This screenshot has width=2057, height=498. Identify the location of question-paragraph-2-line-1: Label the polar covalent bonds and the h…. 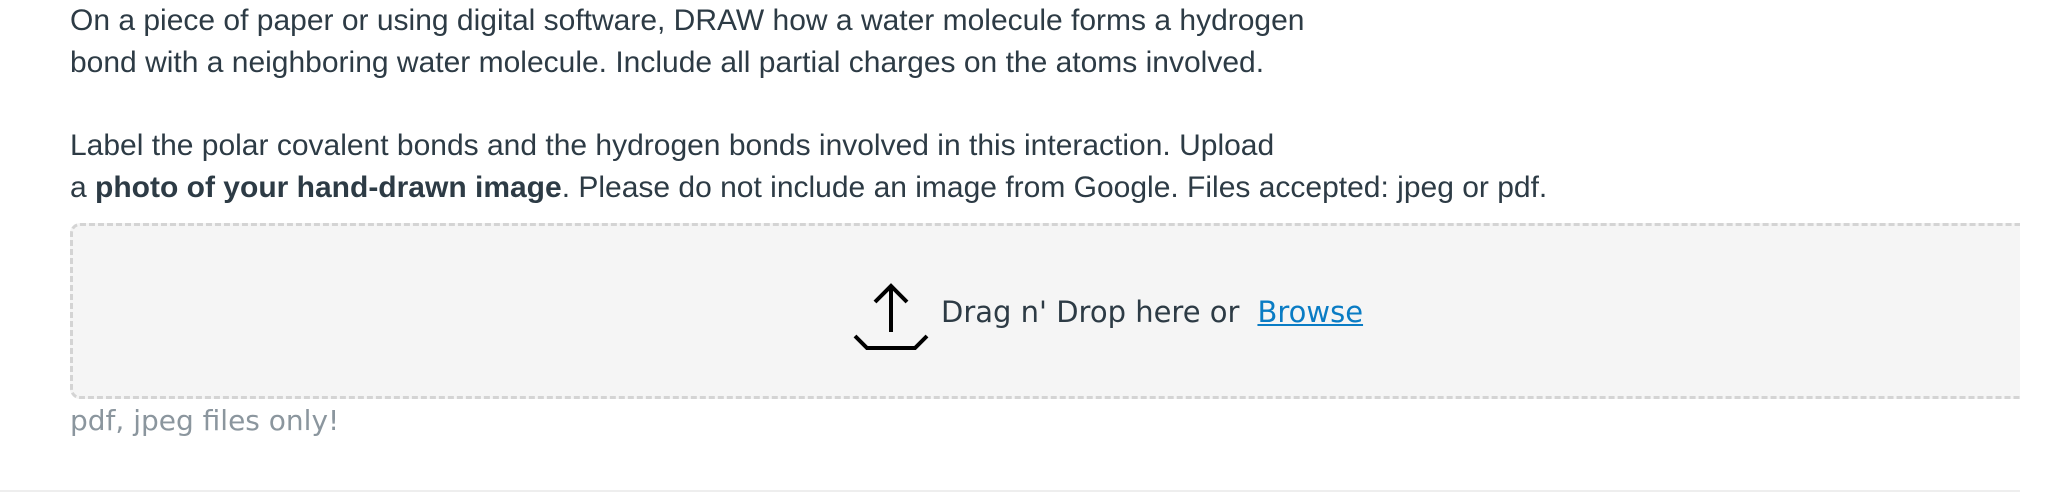
(672, 145).